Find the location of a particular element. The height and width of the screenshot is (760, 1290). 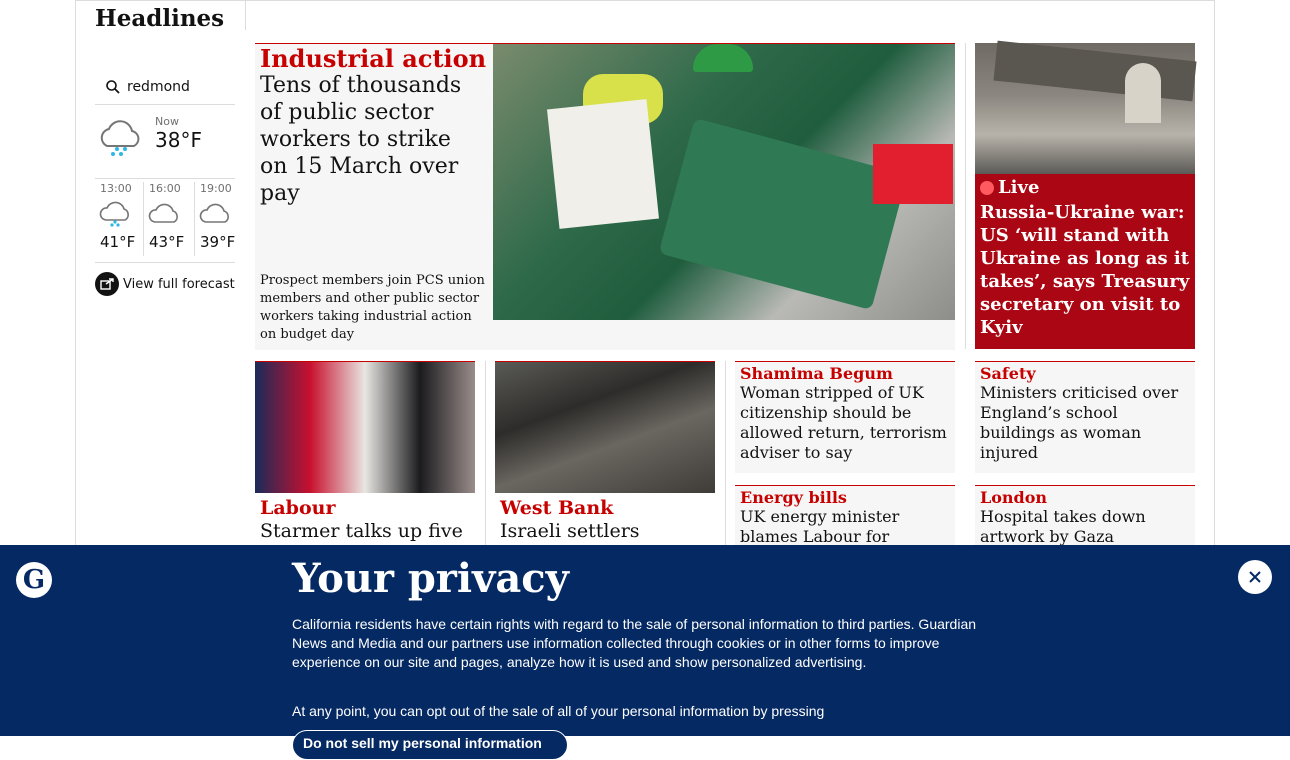

weather-location: redmond is located at coordinates (158, 87).